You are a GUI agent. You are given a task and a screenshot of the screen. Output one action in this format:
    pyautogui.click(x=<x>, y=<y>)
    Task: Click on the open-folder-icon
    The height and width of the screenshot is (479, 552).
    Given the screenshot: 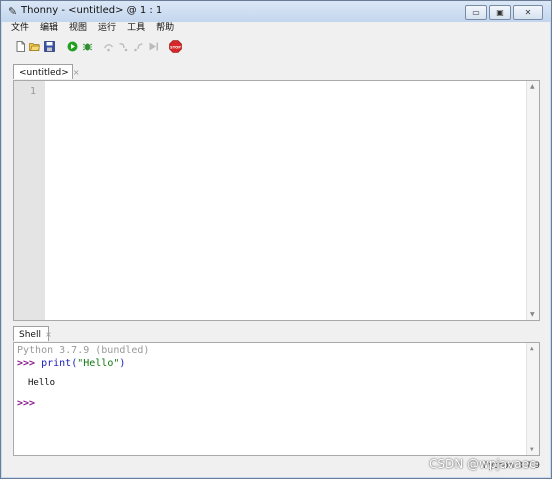 What is the action you would take?
    pyautogui.click(x=34, y=46)
    